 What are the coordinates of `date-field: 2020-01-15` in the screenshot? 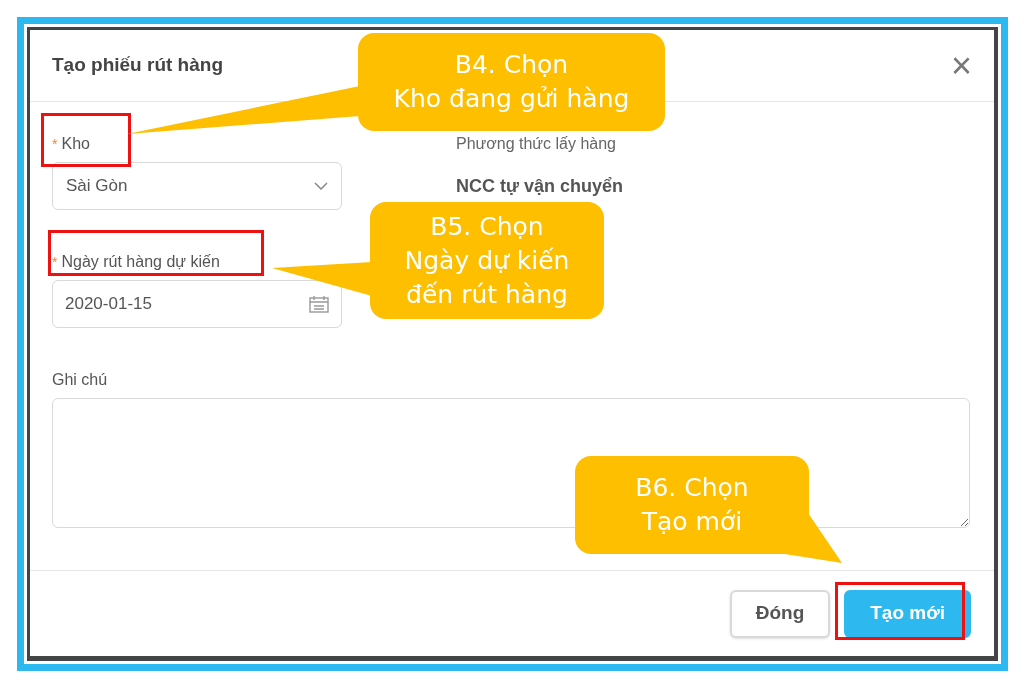 It's located at (197, 304).